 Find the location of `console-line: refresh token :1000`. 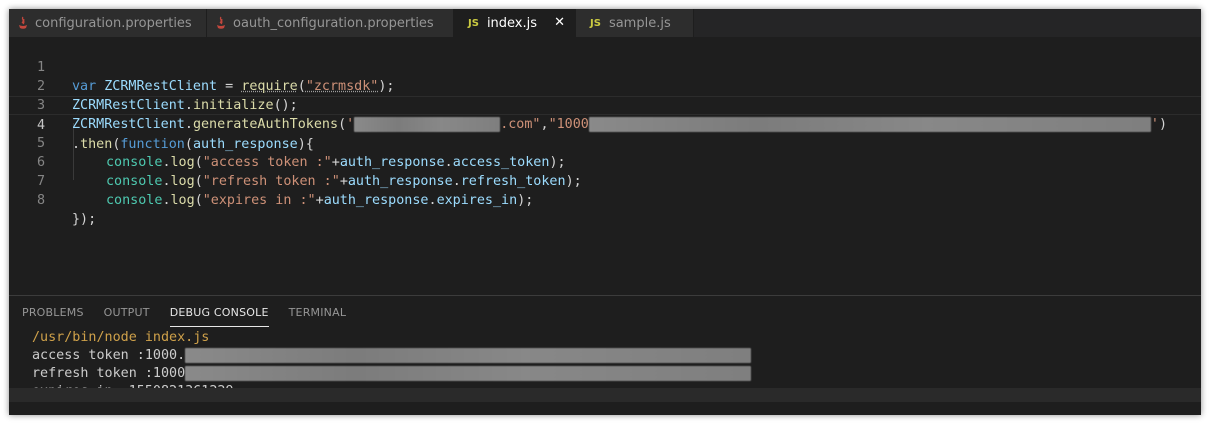

console-line: refresh token :1000 is located at coordinates (392, 374).